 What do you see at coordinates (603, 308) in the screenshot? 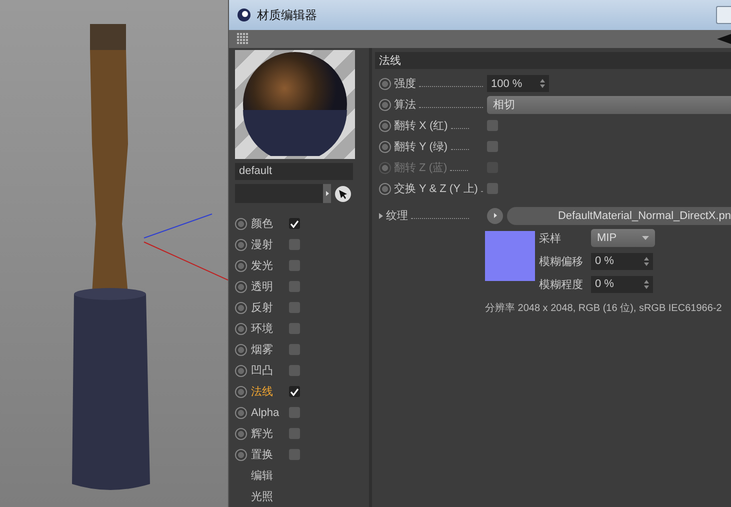
I see `resolution-info: 分辨率 2048 x 2048, RGB (16 位), sRGB IEC61966-2` at bounding box center [603, 308].